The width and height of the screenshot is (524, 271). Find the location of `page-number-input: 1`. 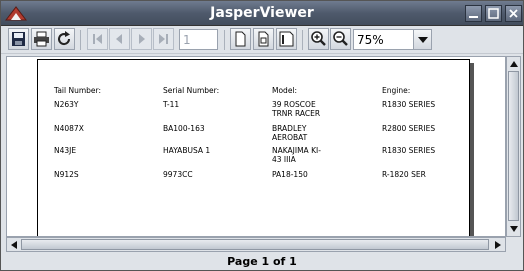

page-number-input: 1 is located at coordinates (198, 39).